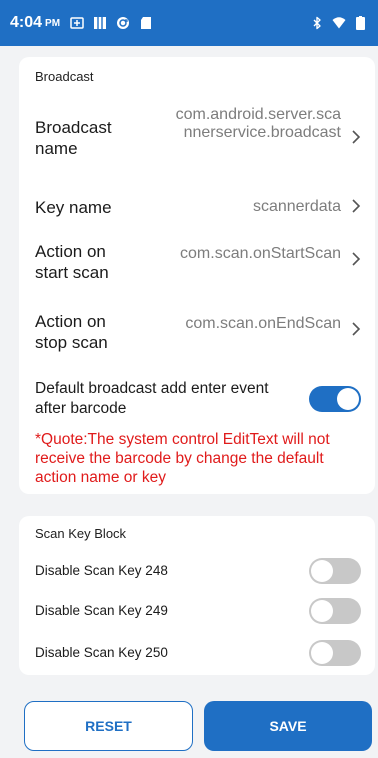 This screenshot has height=758, width=378. Describe the element at coordinates (189, 23) in the screenshot. I see `status-bar: 4:04 PM` at that location.